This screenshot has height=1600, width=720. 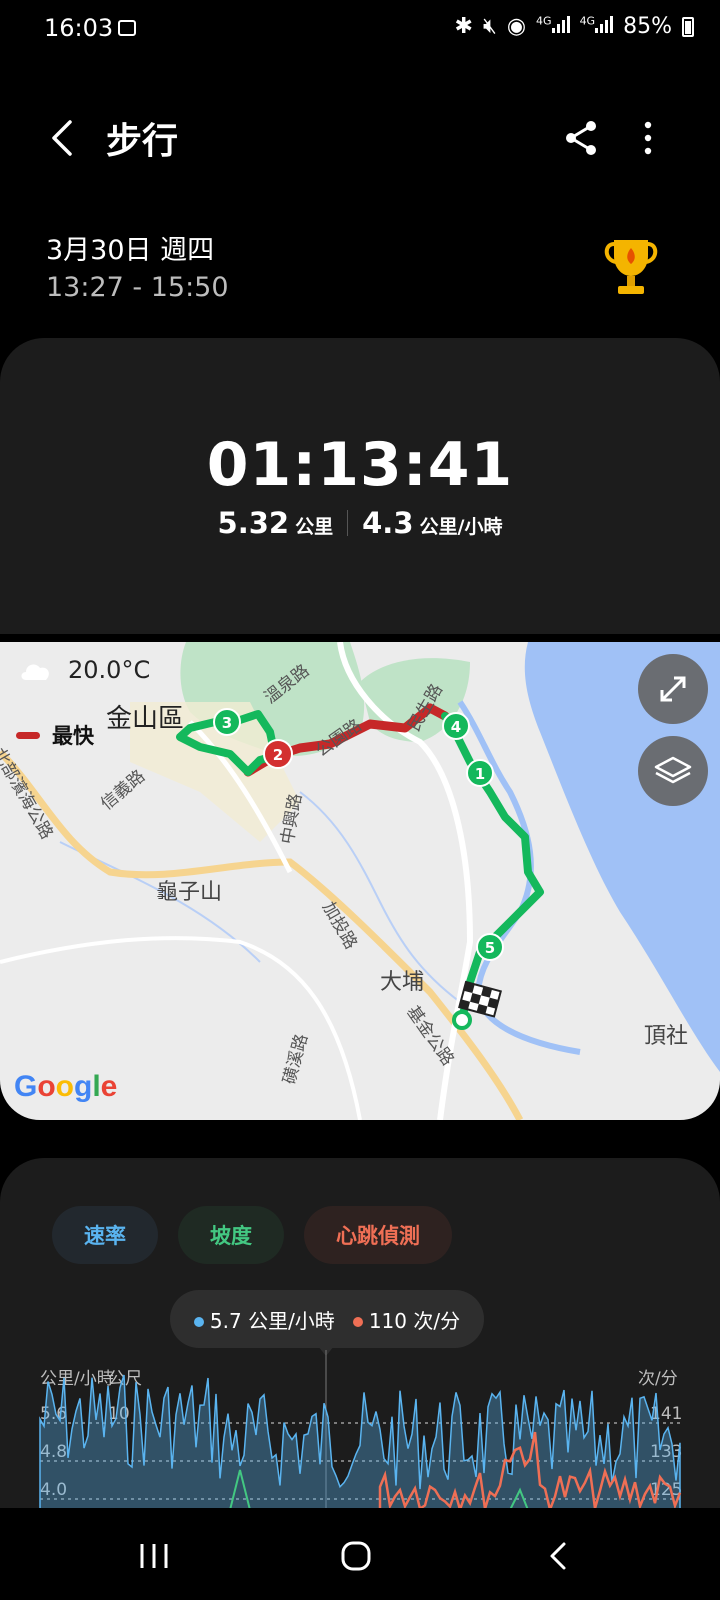 I want to click on route-marker-2: 2, so click(x=278, y=754).